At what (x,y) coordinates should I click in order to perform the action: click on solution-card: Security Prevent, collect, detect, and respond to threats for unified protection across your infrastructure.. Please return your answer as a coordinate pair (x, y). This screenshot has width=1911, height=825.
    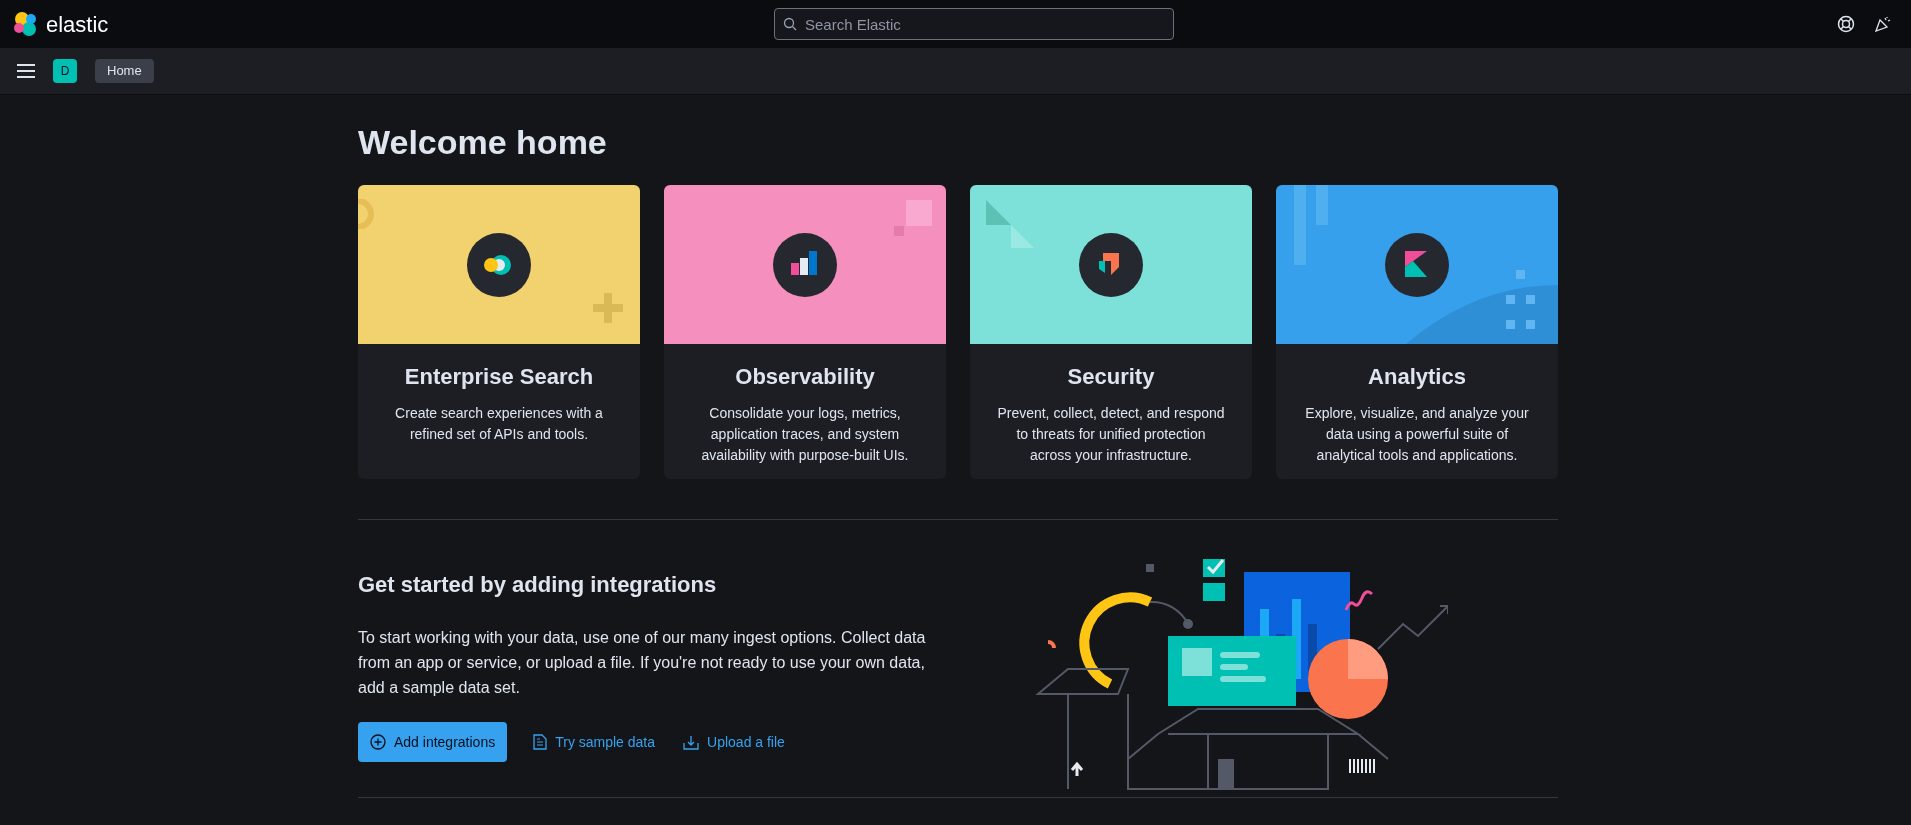
    Looking at the image, I should click on (1111, 332).